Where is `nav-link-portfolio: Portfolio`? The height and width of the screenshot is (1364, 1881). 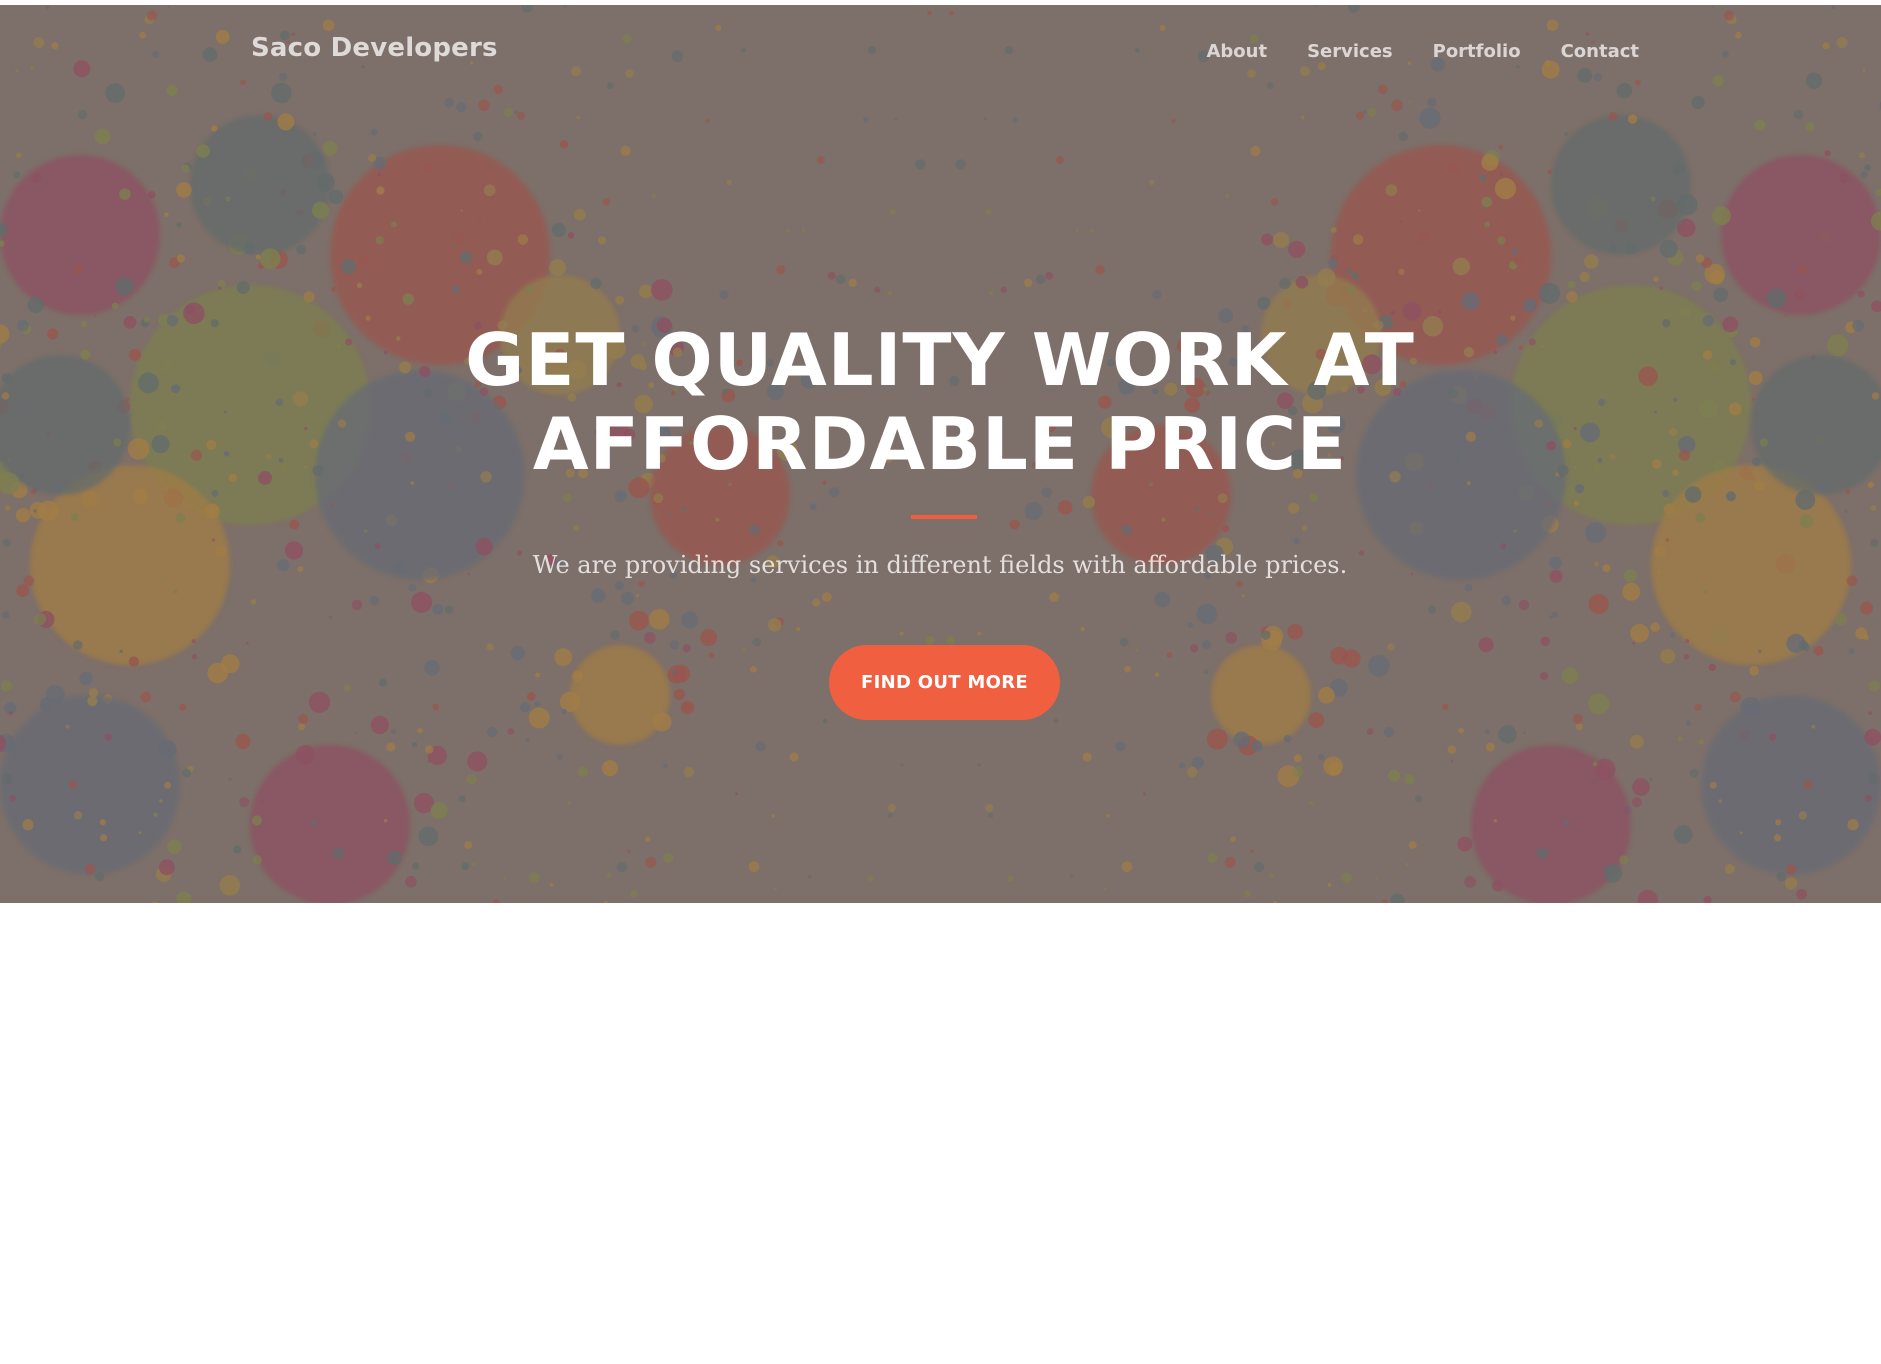 nav-link-portfolio: Portfolio is located at coordinates (1477, 51).